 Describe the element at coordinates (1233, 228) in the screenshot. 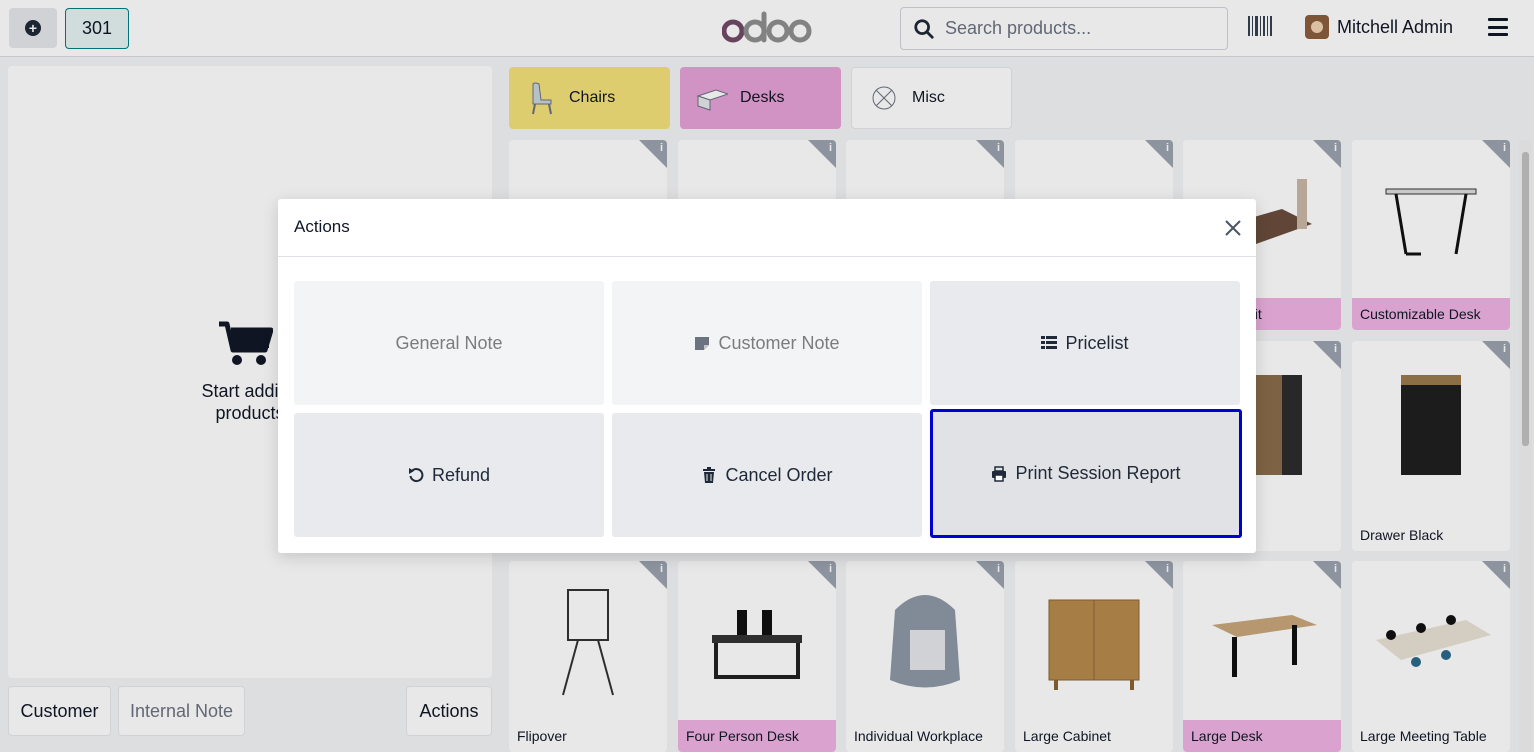

I see `close-icon` at that location.